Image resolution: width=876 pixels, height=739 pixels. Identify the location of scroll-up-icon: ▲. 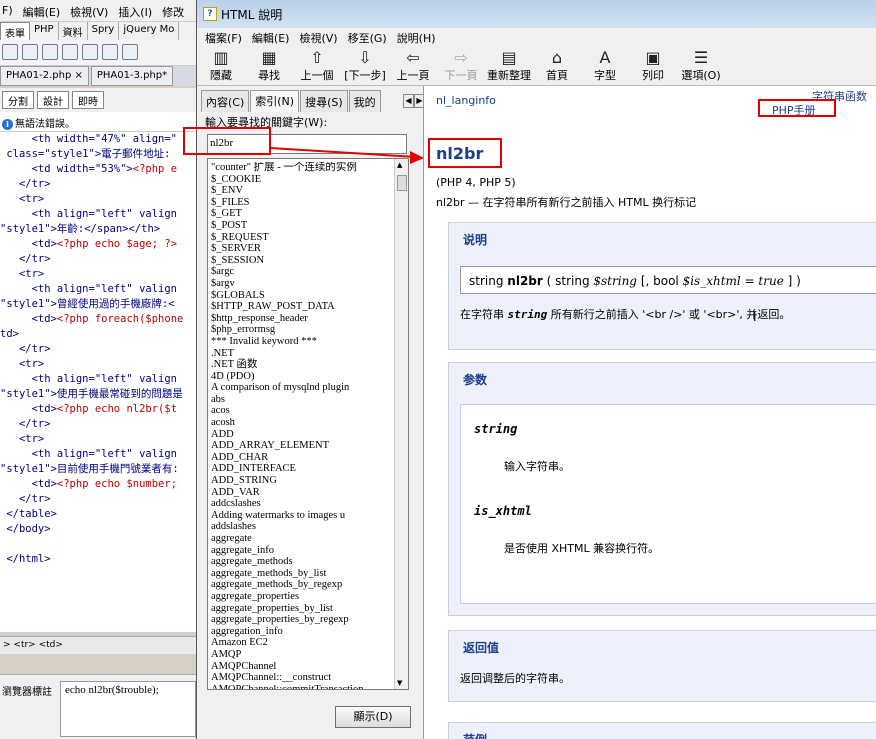
(399, 165).